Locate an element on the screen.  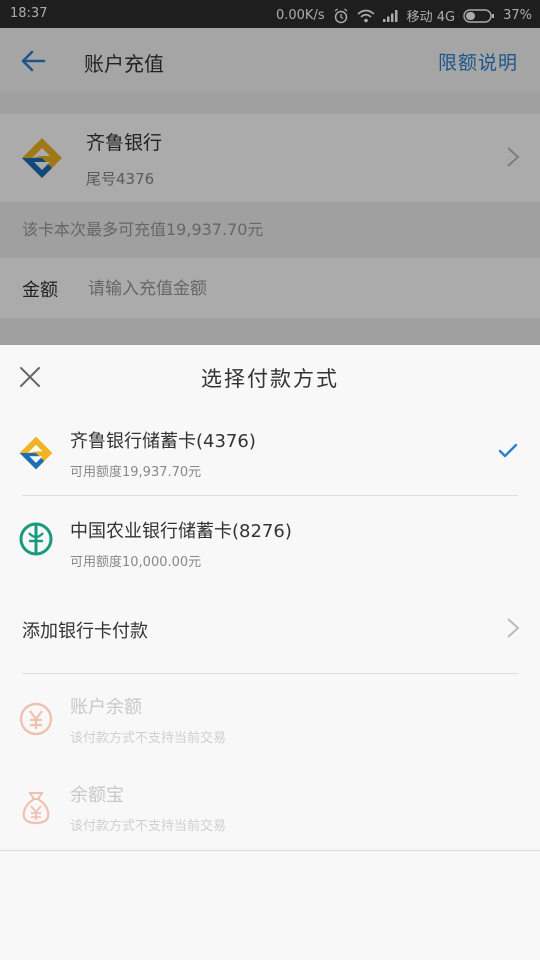
option-name: 齐鲁银行储蓄卡(4376) is located at coordinates (163, 441).